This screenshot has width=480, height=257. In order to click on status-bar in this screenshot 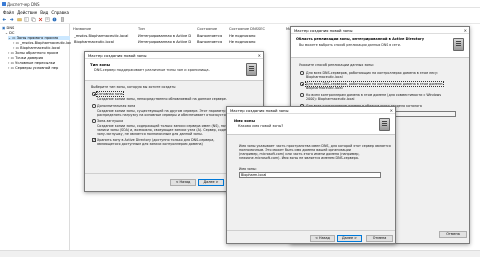, I will do `click(240, 253)`.